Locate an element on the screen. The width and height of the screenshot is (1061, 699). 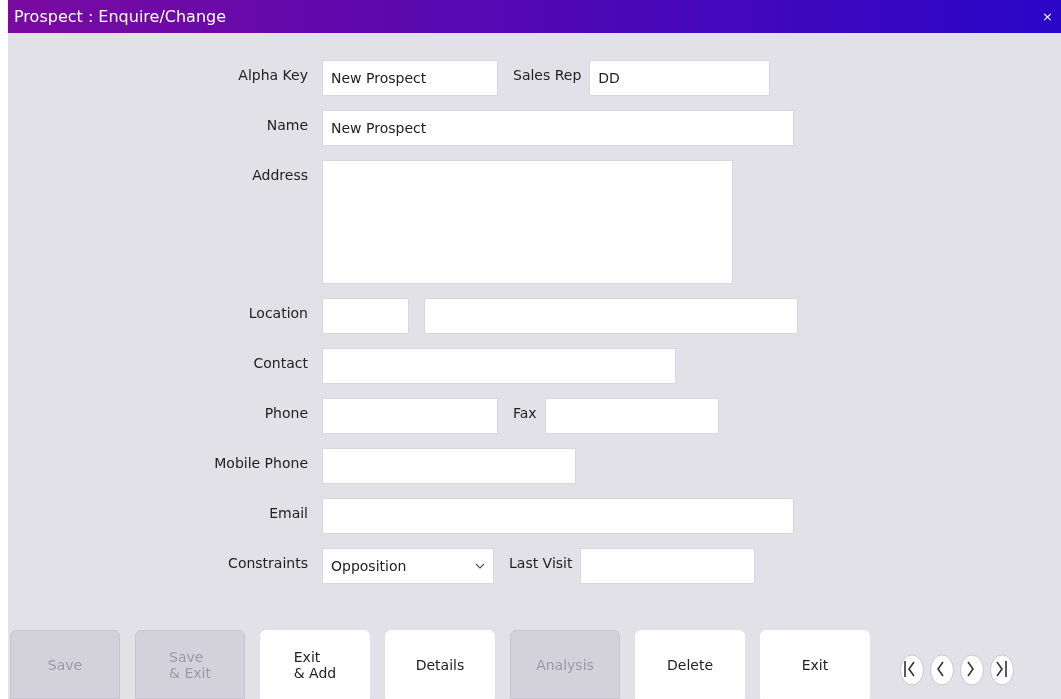
first-record-icon is located at coordinates (912, 669).